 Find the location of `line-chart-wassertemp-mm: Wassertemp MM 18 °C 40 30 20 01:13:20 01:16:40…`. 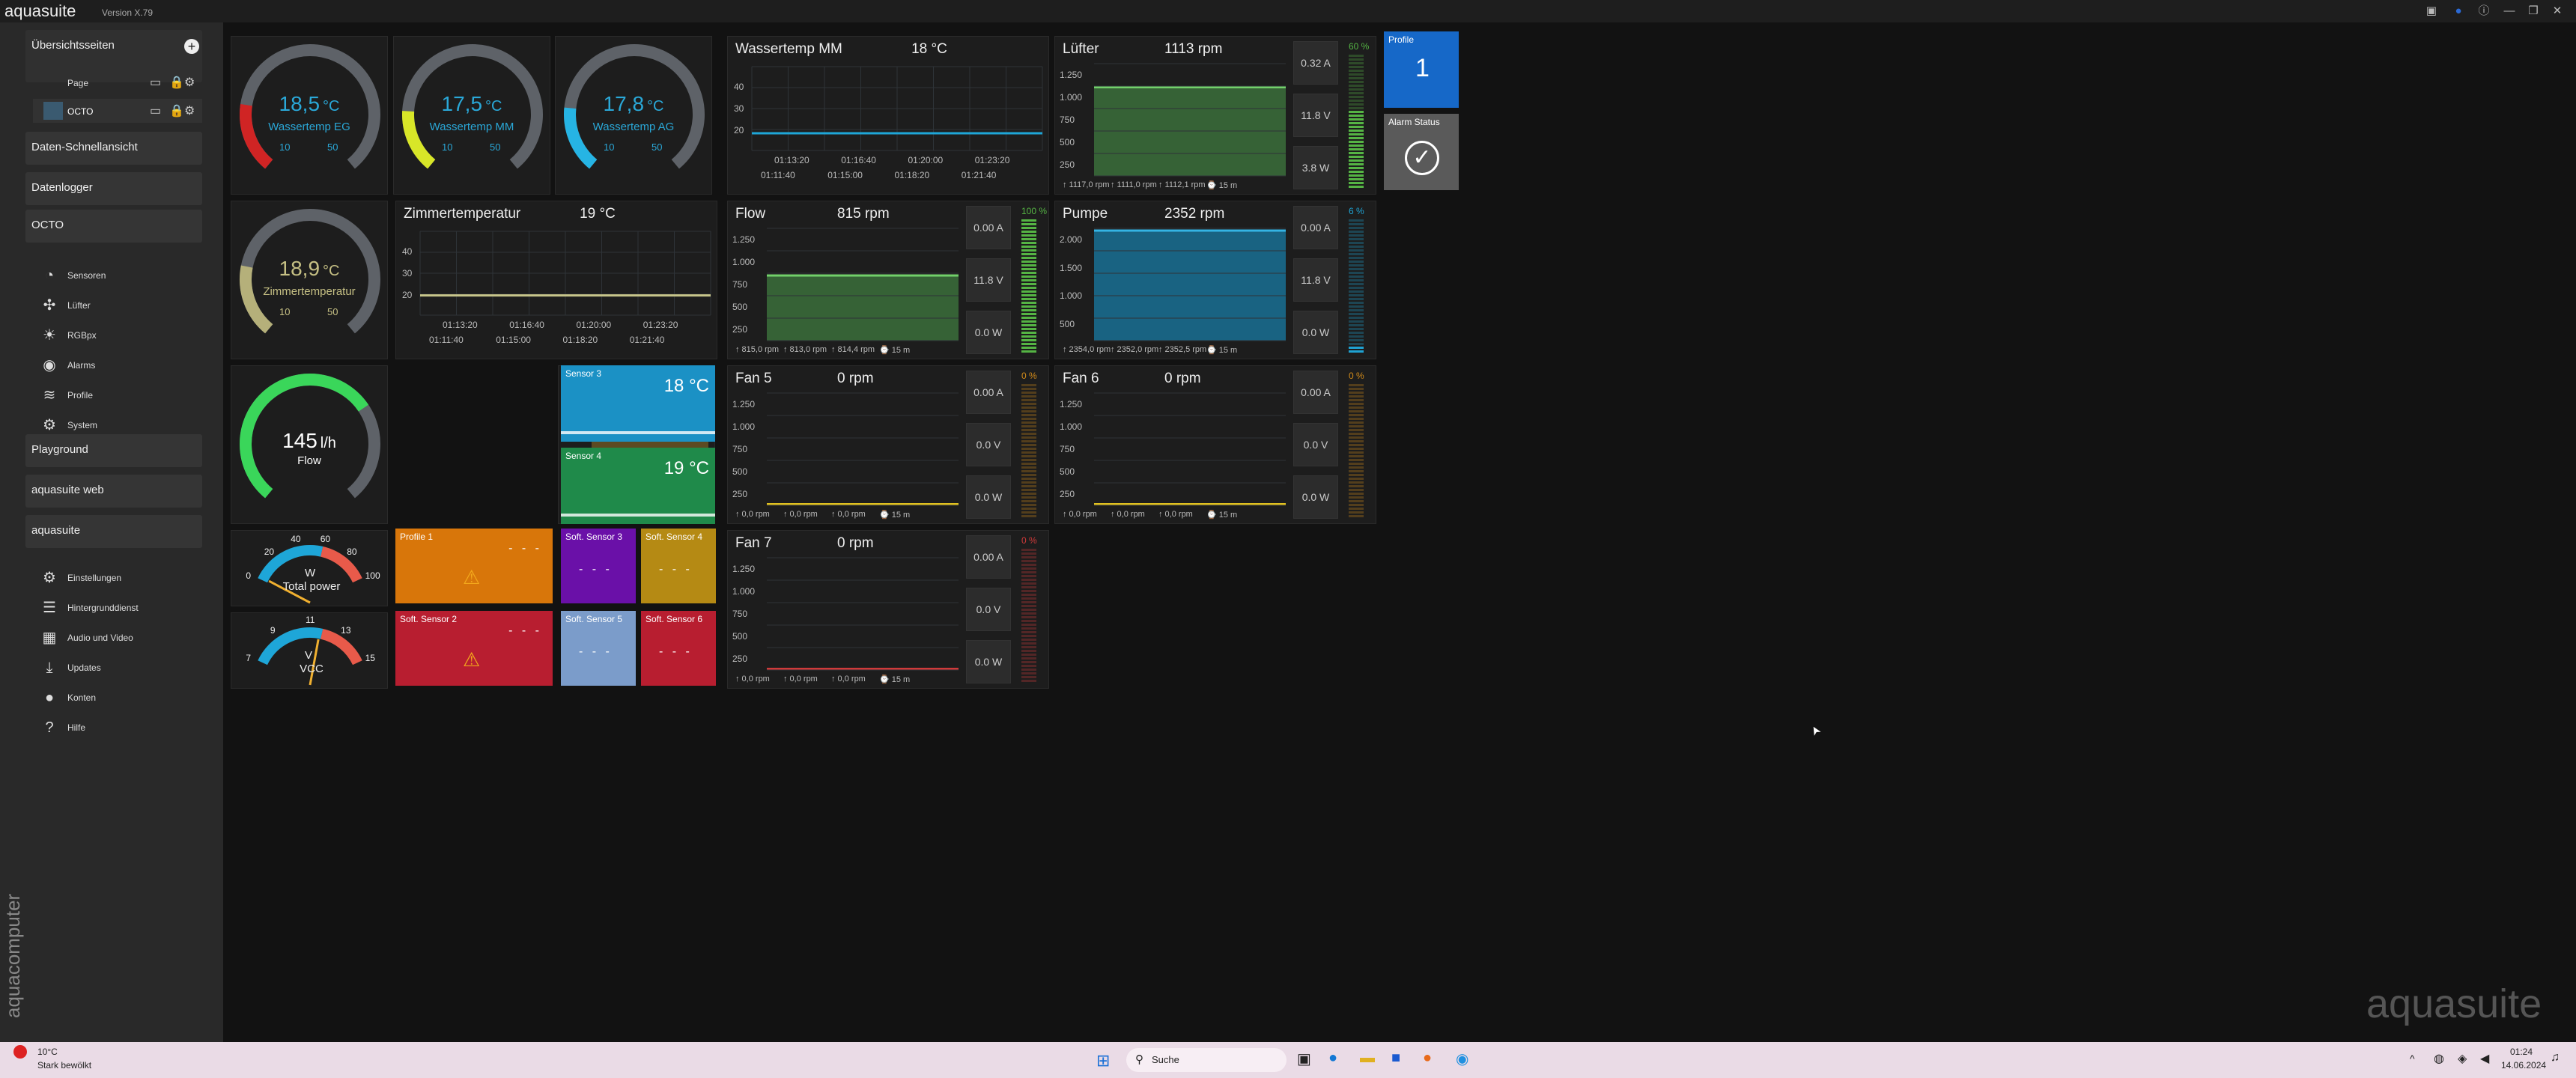

line-chart-wassertemp-mm: Wassertemp MM 18 °C 40 30 20 01:13:20 01:16:40… is located at coordinates (888, 115).